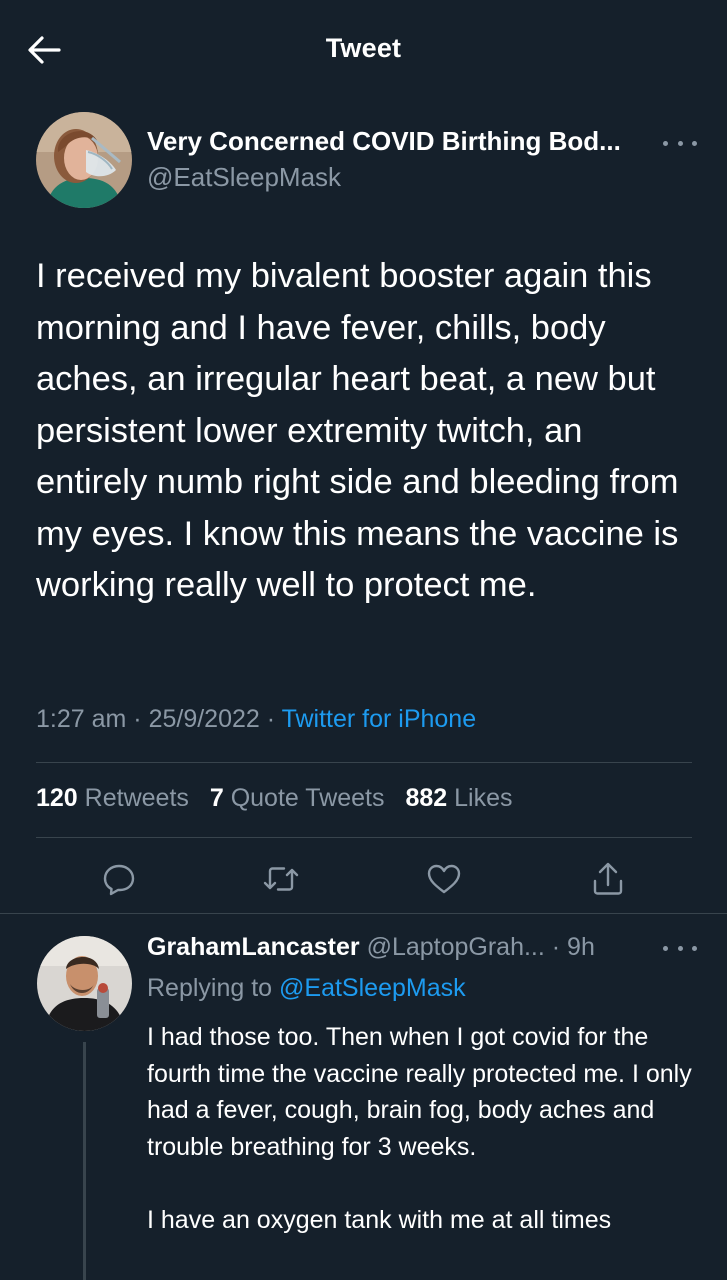 The image size is (727, 1280). Describe the element at coordinates (483, 798) in the screenshot. I see `likes-label: Likes` at that location.